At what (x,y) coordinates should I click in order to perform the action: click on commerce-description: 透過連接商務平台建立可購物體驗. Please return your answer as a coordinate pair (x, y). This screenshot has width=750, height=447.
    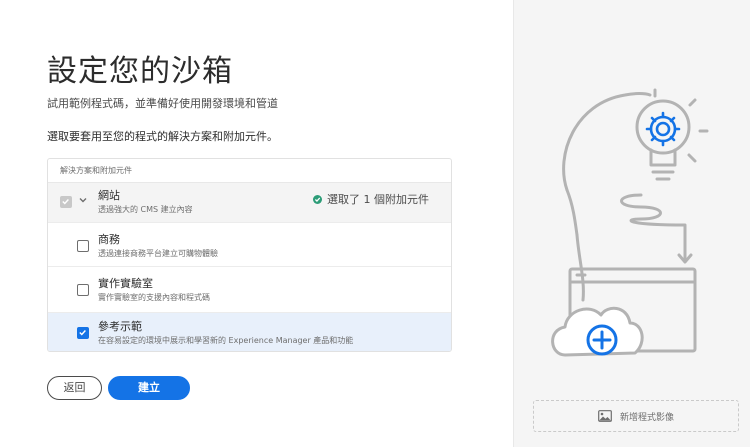
    Looking at the image, I should click on (158, 253).